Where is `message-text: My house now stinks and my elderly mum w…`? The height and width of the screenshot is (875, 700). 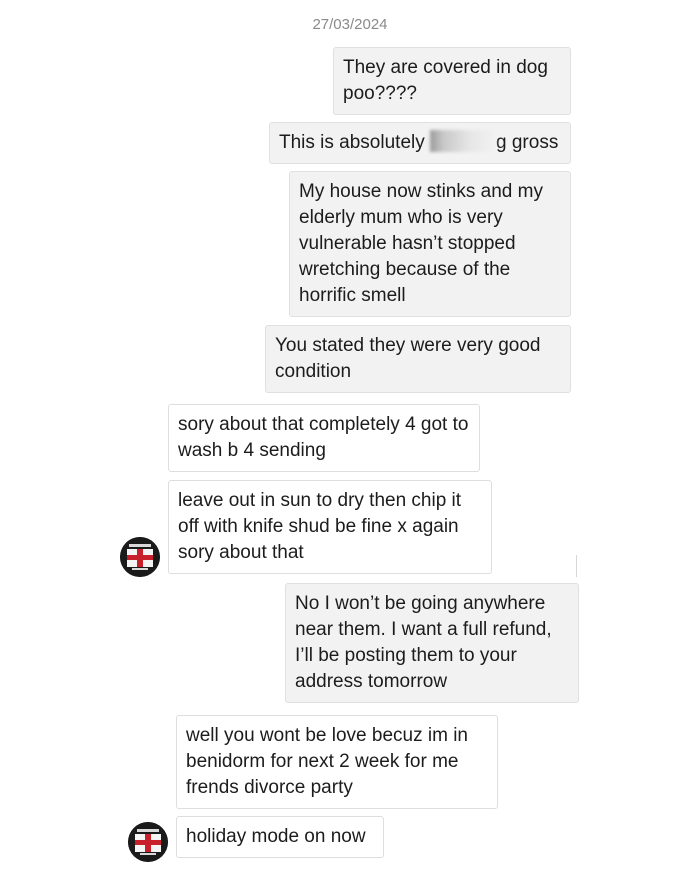
message-text: My house now stinks and my elderly mum w… is located at coordinates (421, 243).